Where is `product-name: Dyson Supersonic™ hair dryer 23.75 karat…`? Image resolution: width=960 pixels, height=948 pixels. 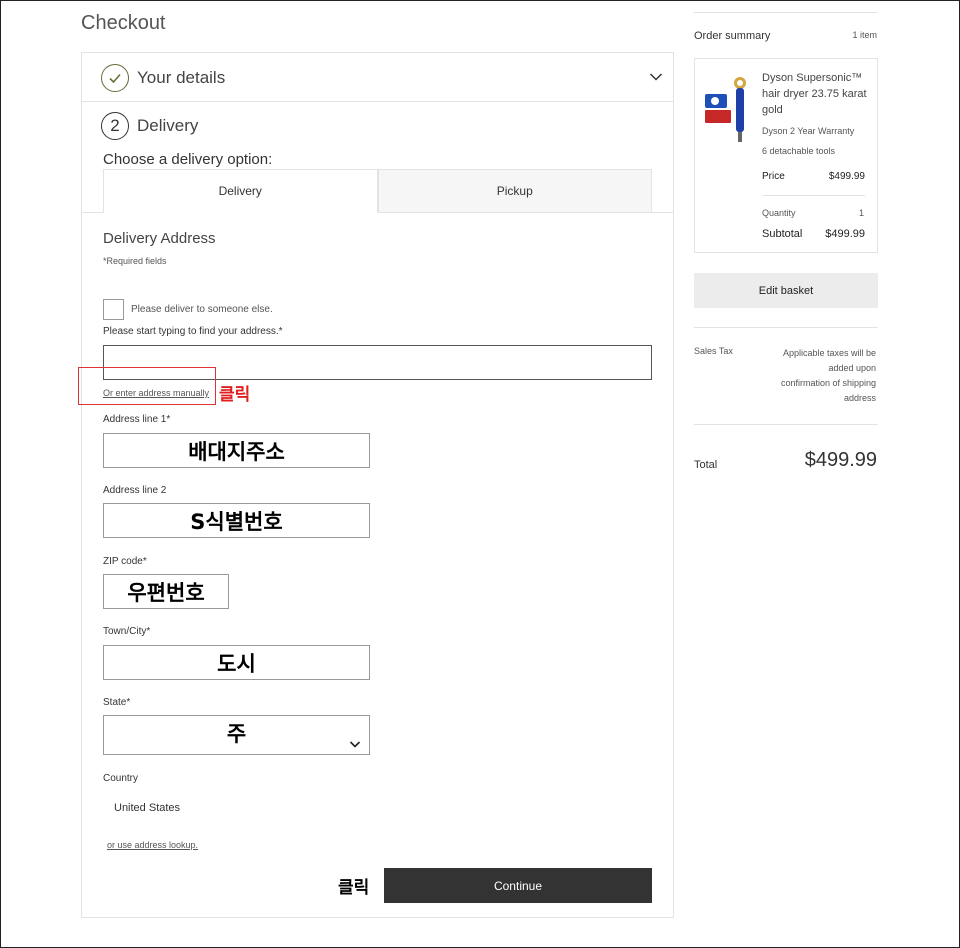 product-name: Dyson Supersonic™ hair dryer 23.75 karat… is located at coordinates (814, 94).